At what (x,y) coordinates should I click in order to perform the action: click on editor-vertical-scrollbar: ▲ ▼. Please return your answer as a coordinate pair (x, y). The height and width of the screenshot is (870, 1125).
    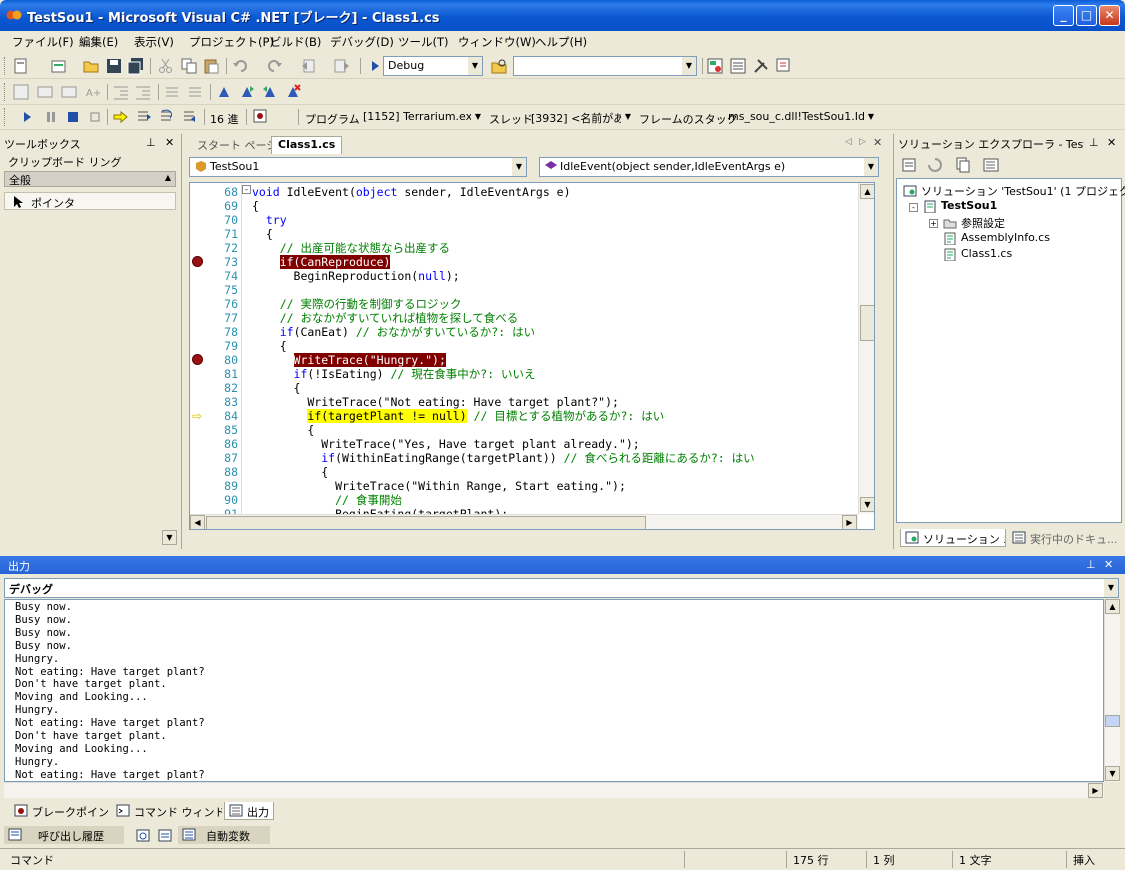
    Looking at the image, I should click on (866, 348).